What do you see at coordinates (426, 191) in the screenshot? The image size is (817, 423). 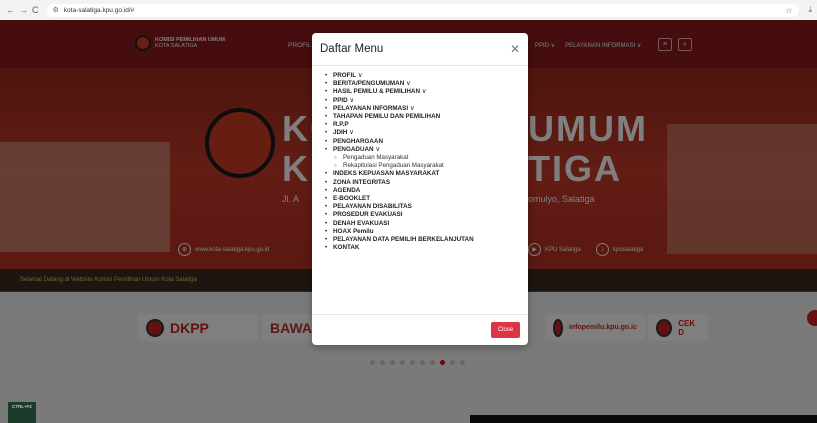 I see `menu-item-agenda: AGENDA` at bounding box center [426, 191].